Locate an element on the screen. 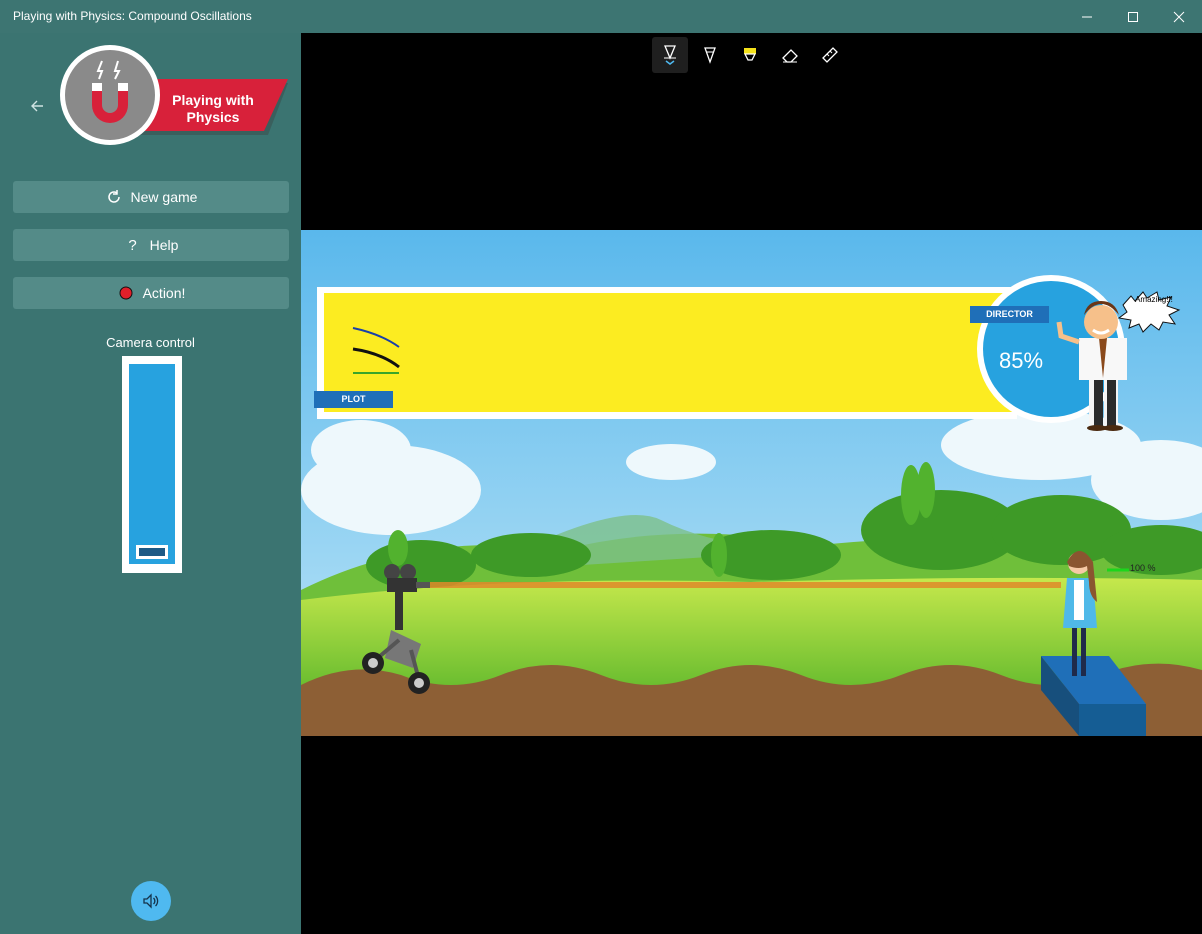  actor-percent: 100 % is located at coordinates (1143, 568).